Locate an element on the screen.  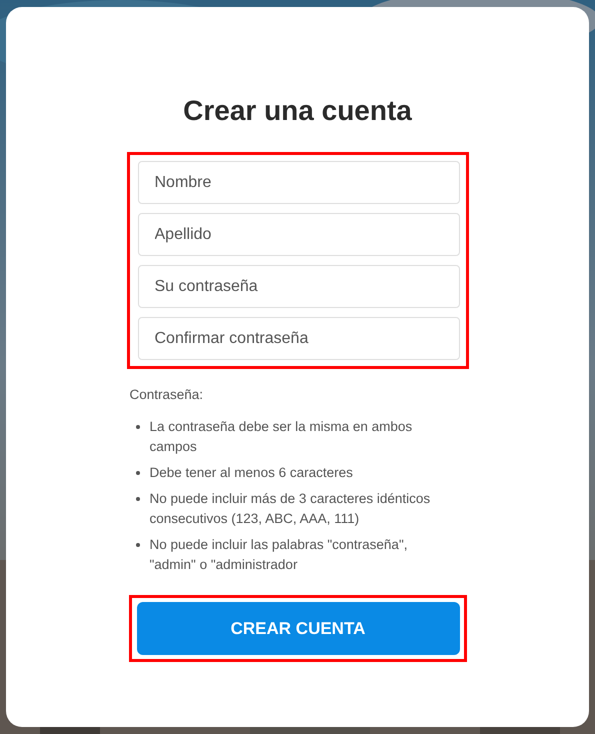
input-field: Confirmar contraseña is located at coordinates (299, 338).